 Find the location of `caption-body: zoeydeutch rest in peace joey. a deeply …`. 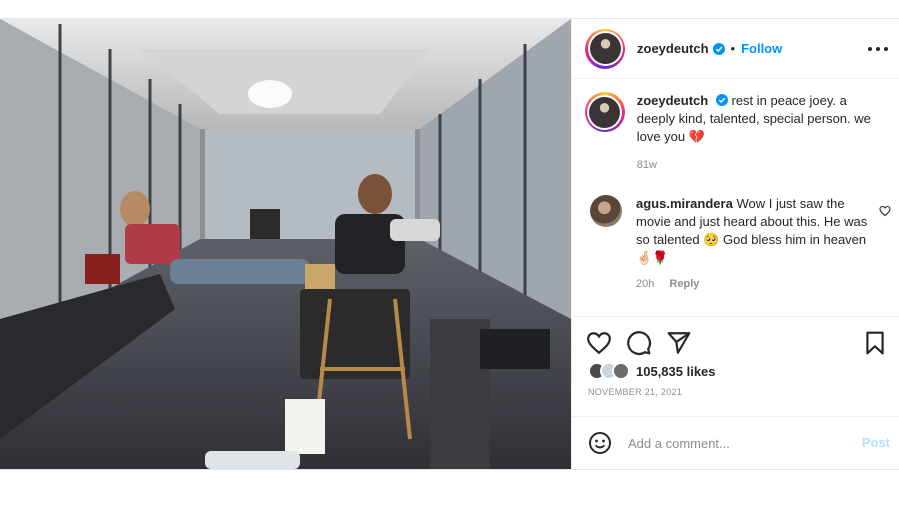

caption-body: zoeydeutch rest in peace joey. a deeply … is located at coordinates (761, 133).